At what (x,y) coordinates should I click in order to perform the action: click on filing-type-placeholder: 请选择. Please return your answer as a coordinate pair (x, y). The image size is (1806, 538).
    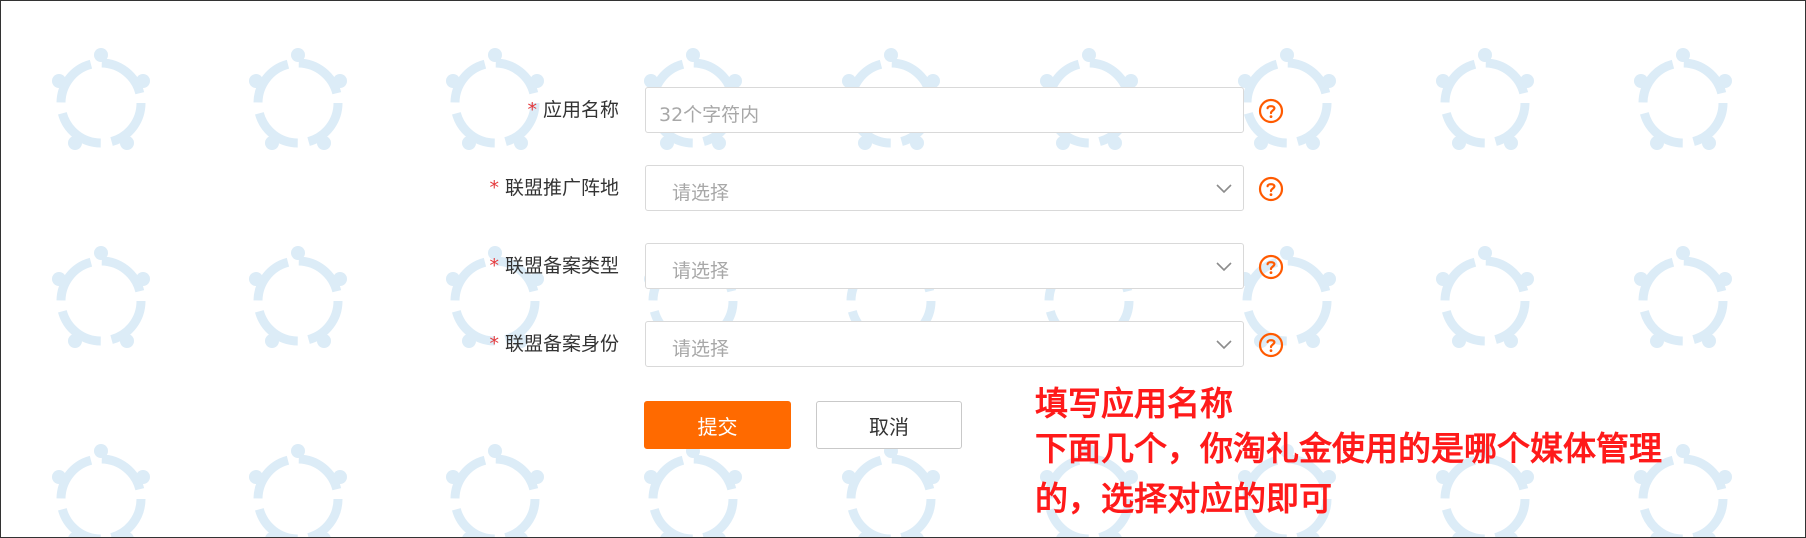
    Looking at the image, I should click on (701, 271).